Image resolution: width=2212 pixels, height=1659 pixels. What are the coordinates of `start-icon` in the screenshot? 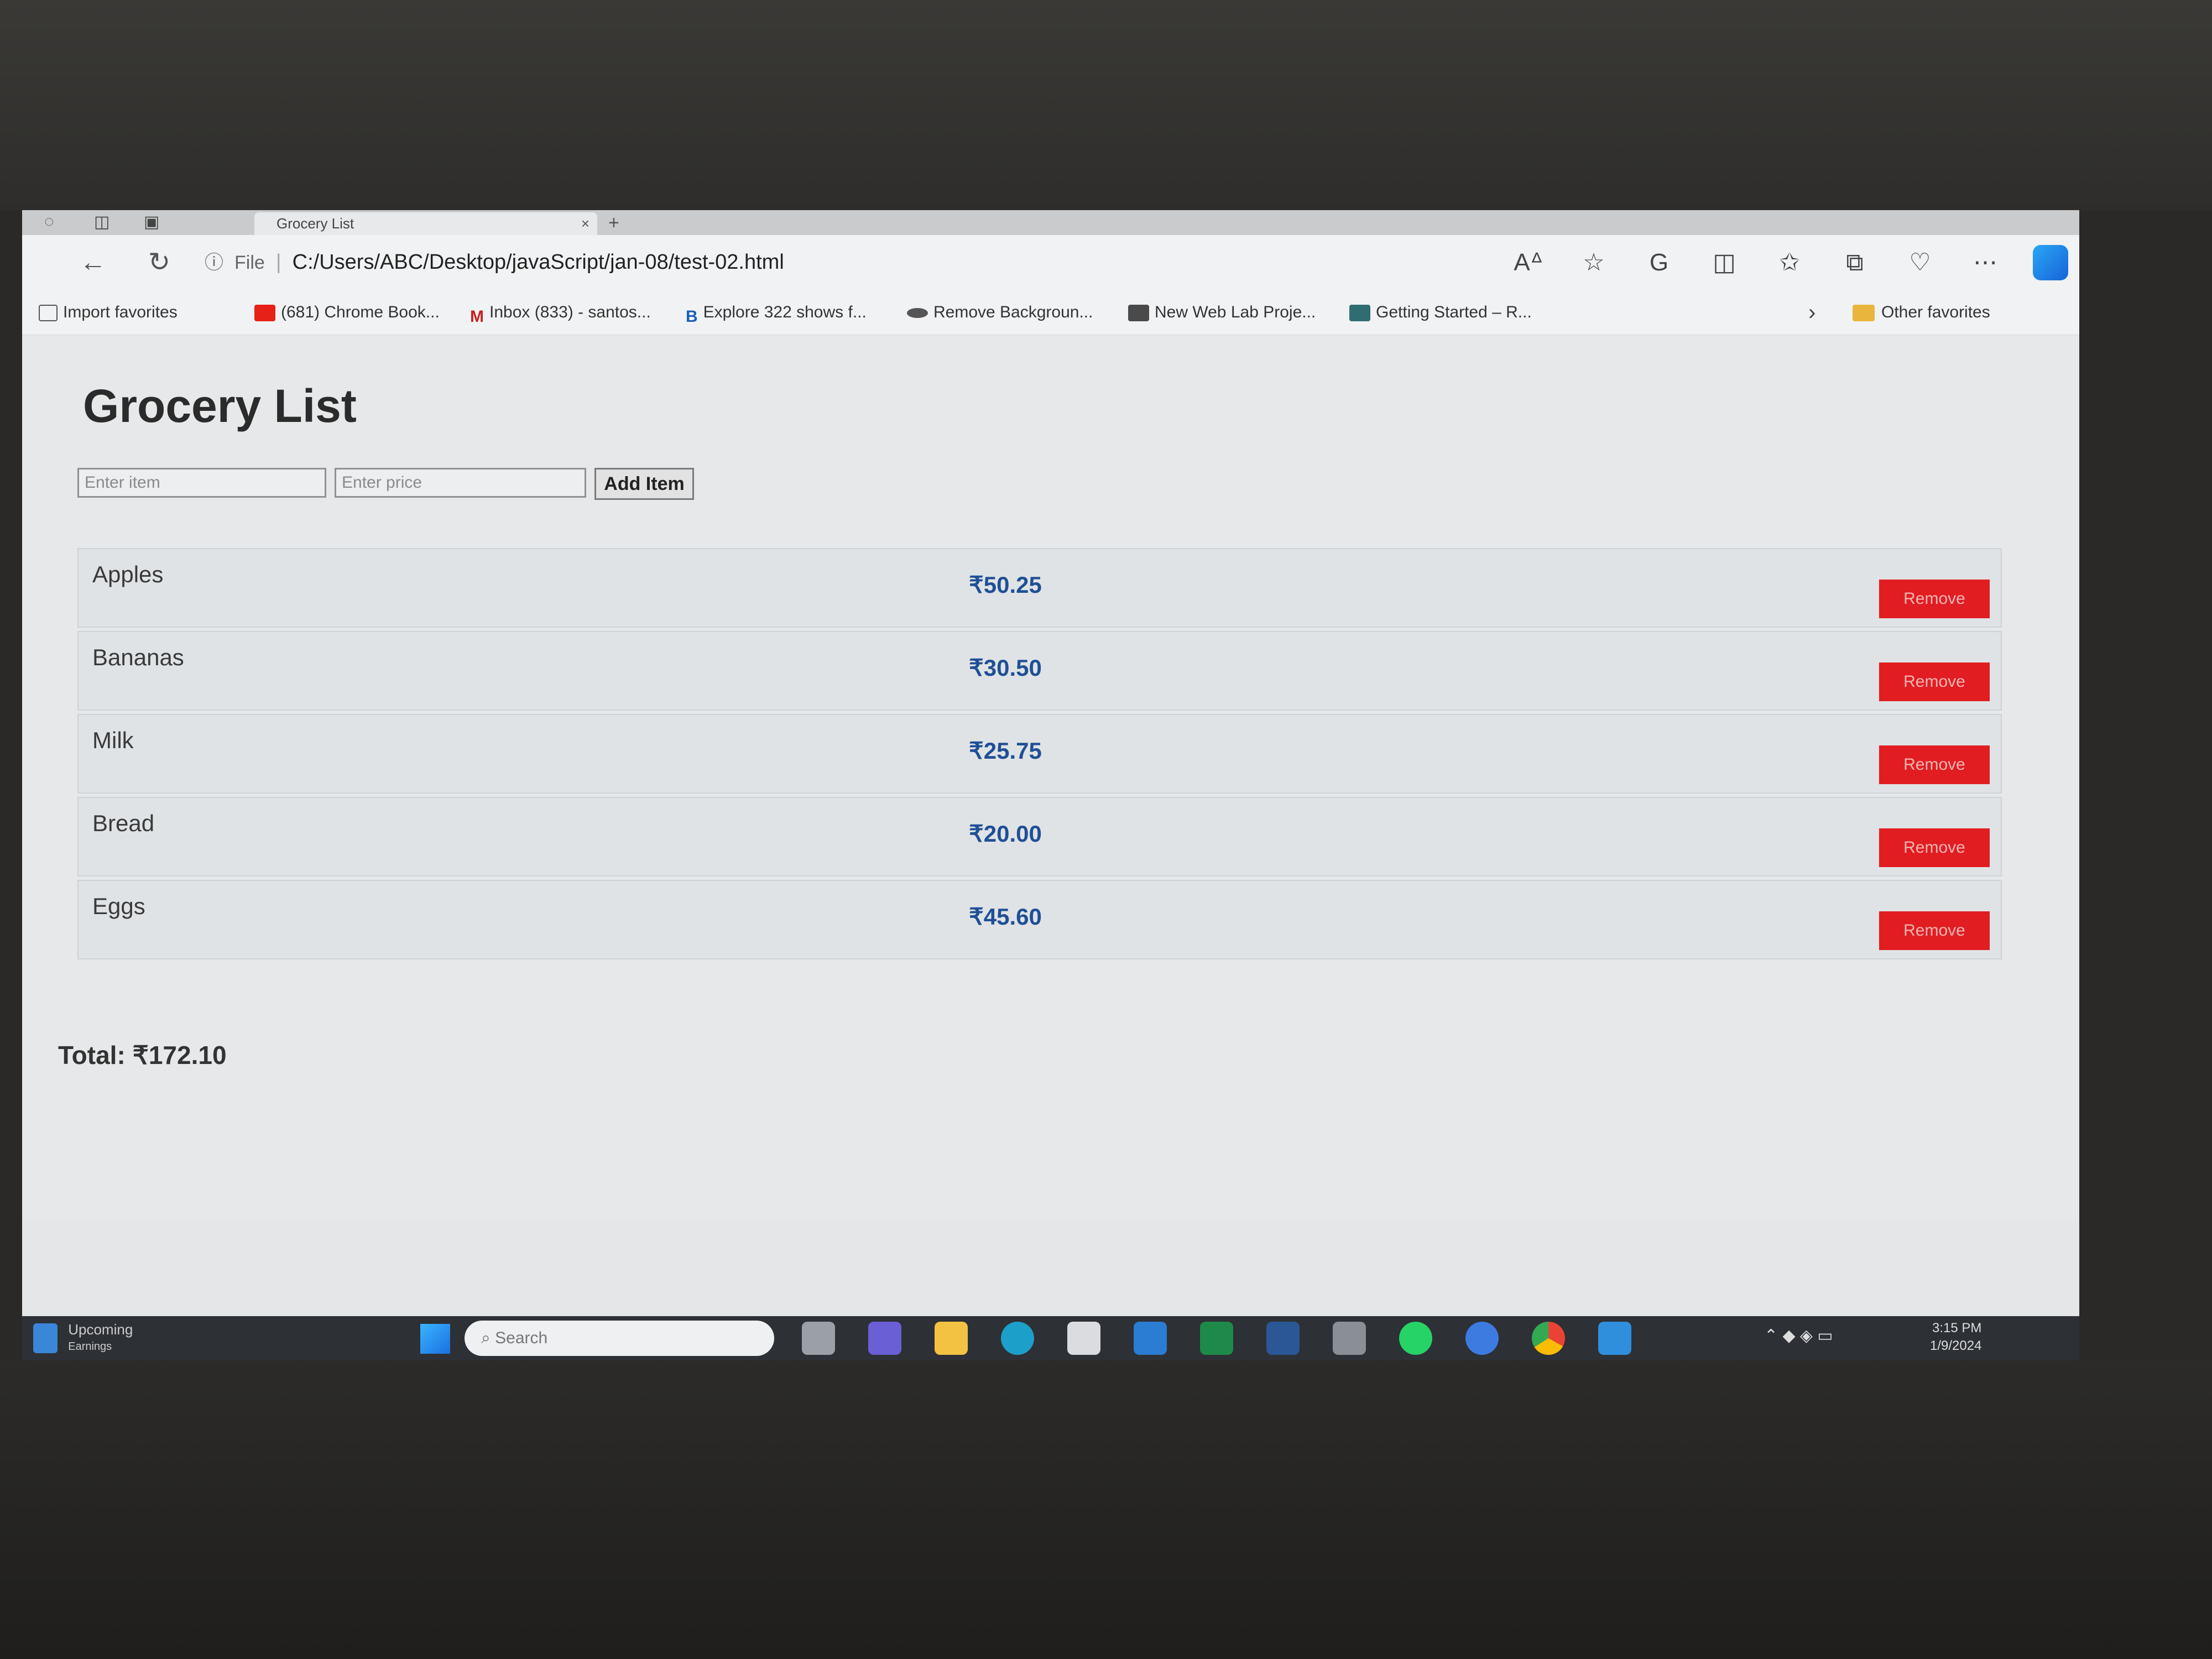 It's located at (435, 1339).